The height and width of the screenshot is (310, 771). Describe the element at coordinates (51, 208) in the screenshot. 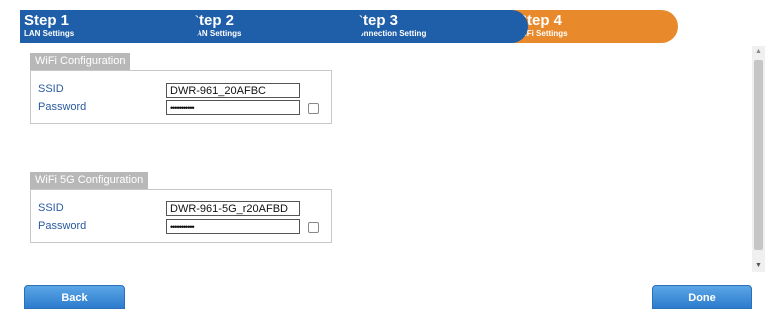

I see `wifi5g-ssid-label: SSID` at that location.